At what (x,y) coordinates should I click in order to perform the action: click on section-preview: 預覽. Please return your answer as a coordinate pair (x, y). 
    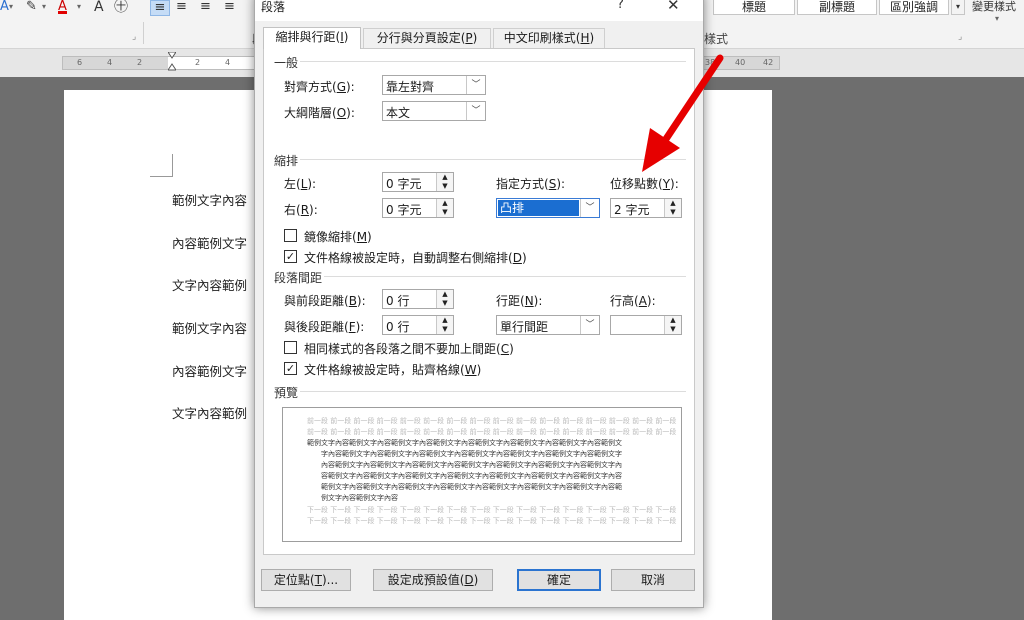
    Looking at the image, I should click on (286, 393).